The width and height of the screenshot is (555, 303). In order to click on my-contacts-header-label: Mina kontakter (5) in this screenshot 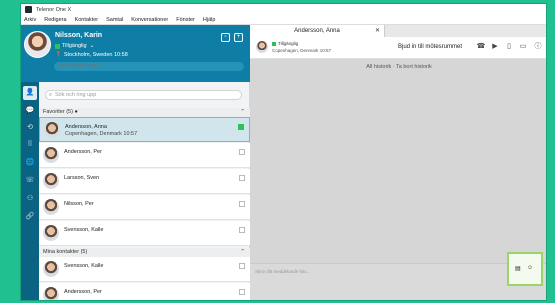, I will do `click(65, 252)`.